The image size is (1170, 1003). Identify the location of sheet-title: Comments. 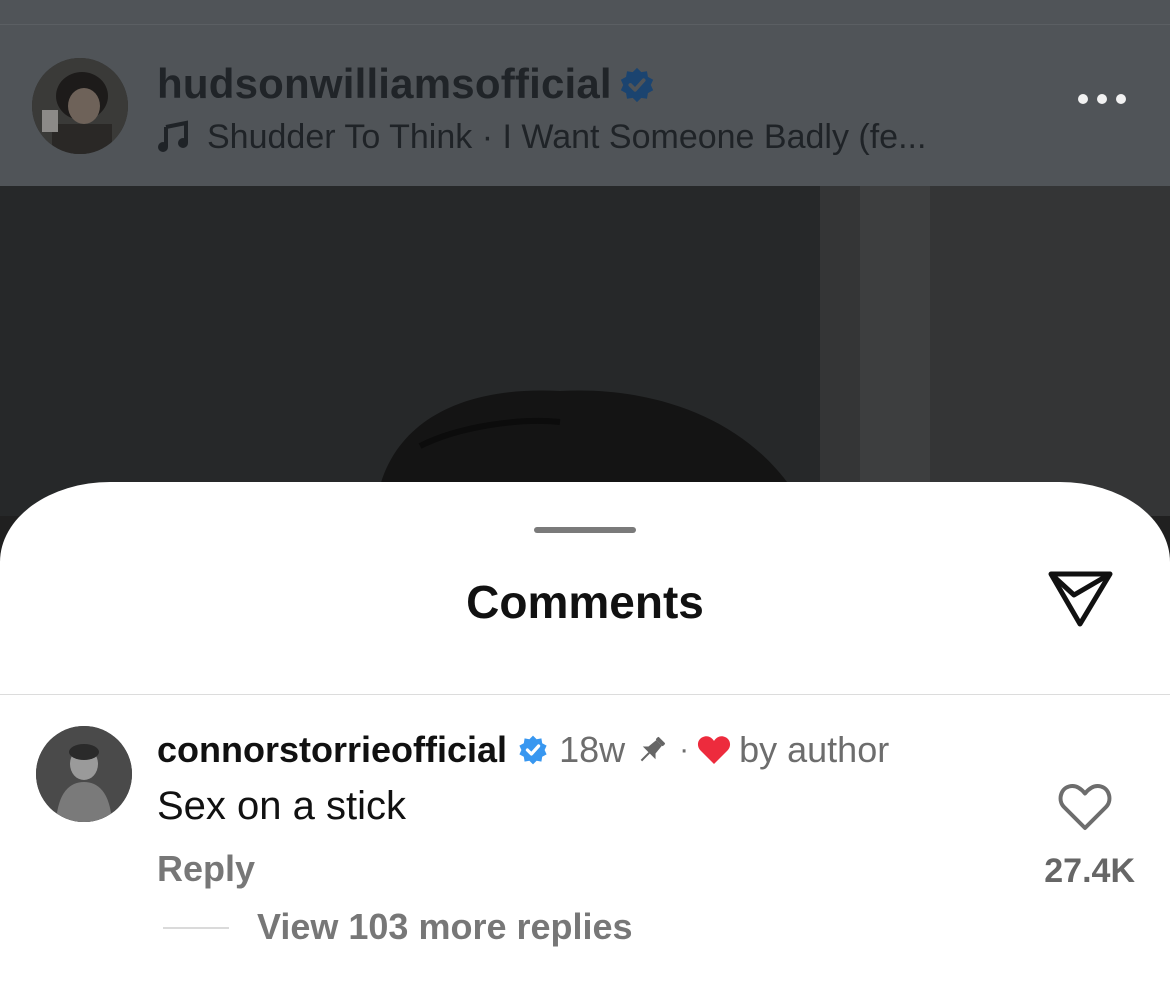
(585, 602).